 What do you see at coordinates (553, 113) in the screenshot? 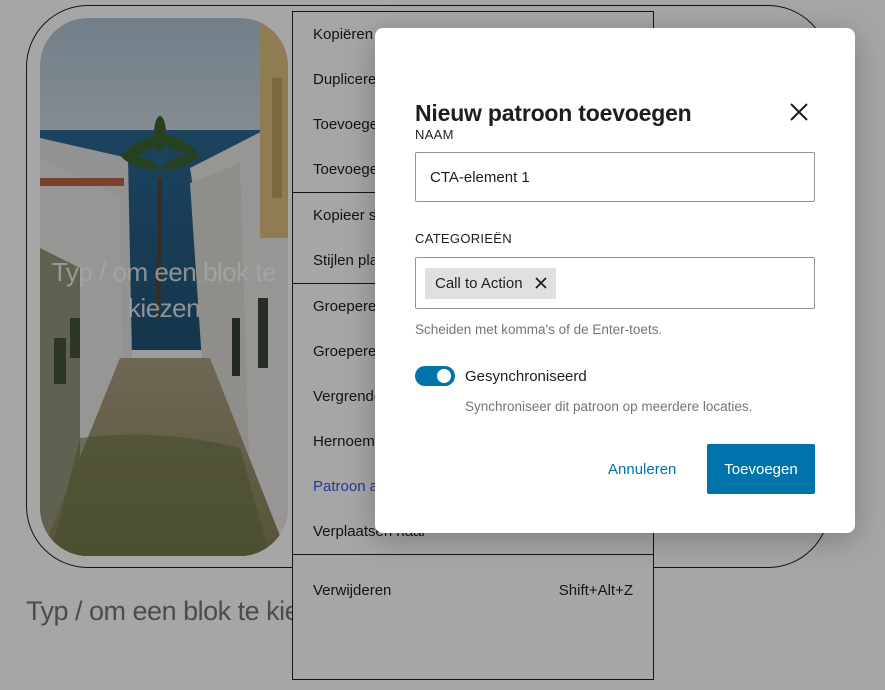
I see `modal-title: Nieuw patroon toevoegen` at bounding box center [553, 113].